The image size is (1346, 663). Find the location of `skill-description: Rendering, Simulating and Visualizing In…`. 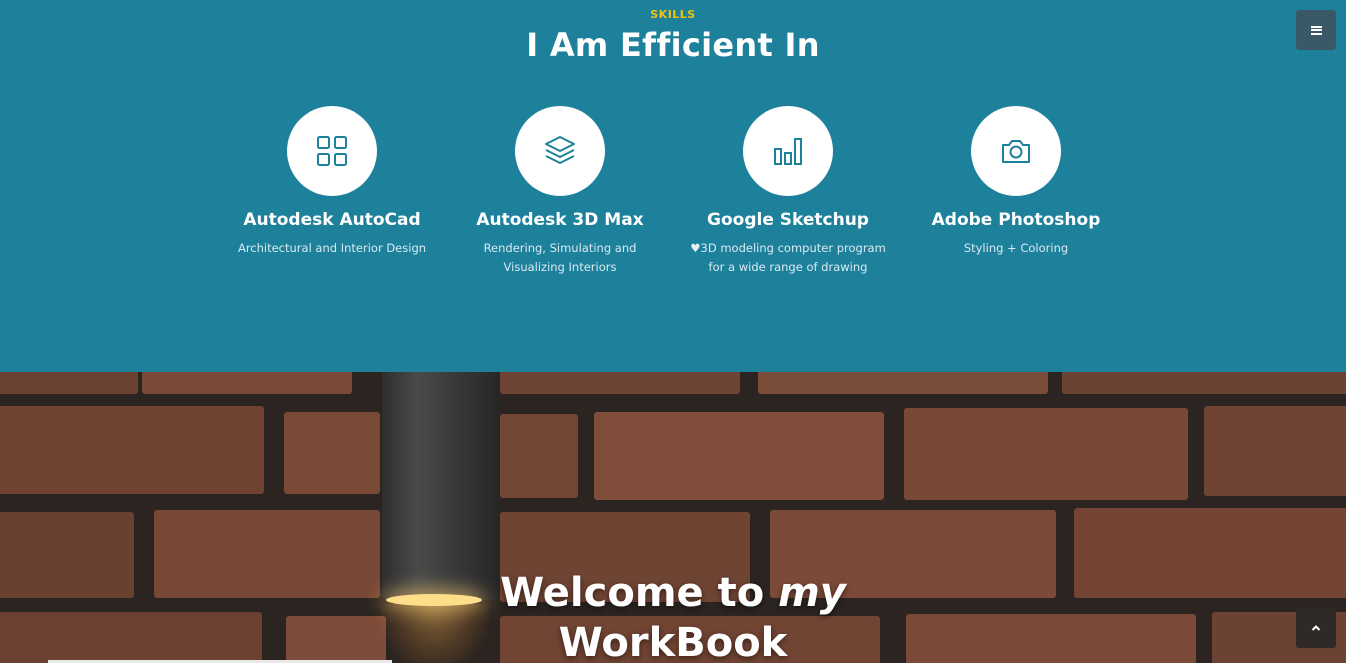

skill-description: Rendering, Simulating and Visualizing In… is located at coordinates (560, 257).